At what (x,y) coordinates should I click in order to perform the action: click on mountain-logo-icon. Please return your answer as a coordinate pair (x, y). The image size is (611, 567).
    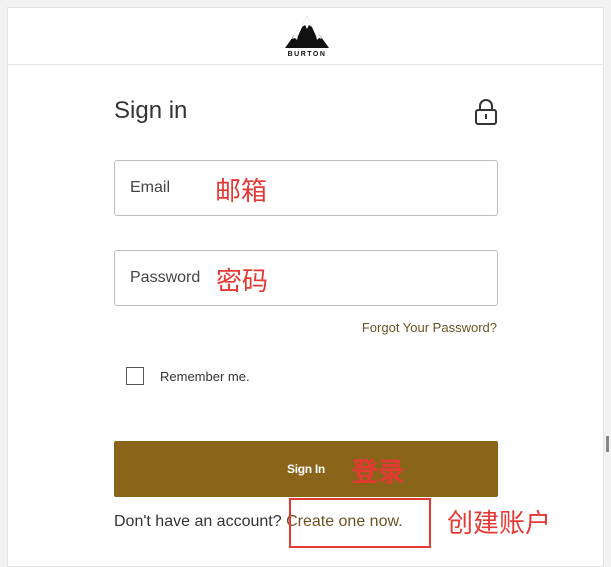
    Looking at the image, I should click on (307, 32).